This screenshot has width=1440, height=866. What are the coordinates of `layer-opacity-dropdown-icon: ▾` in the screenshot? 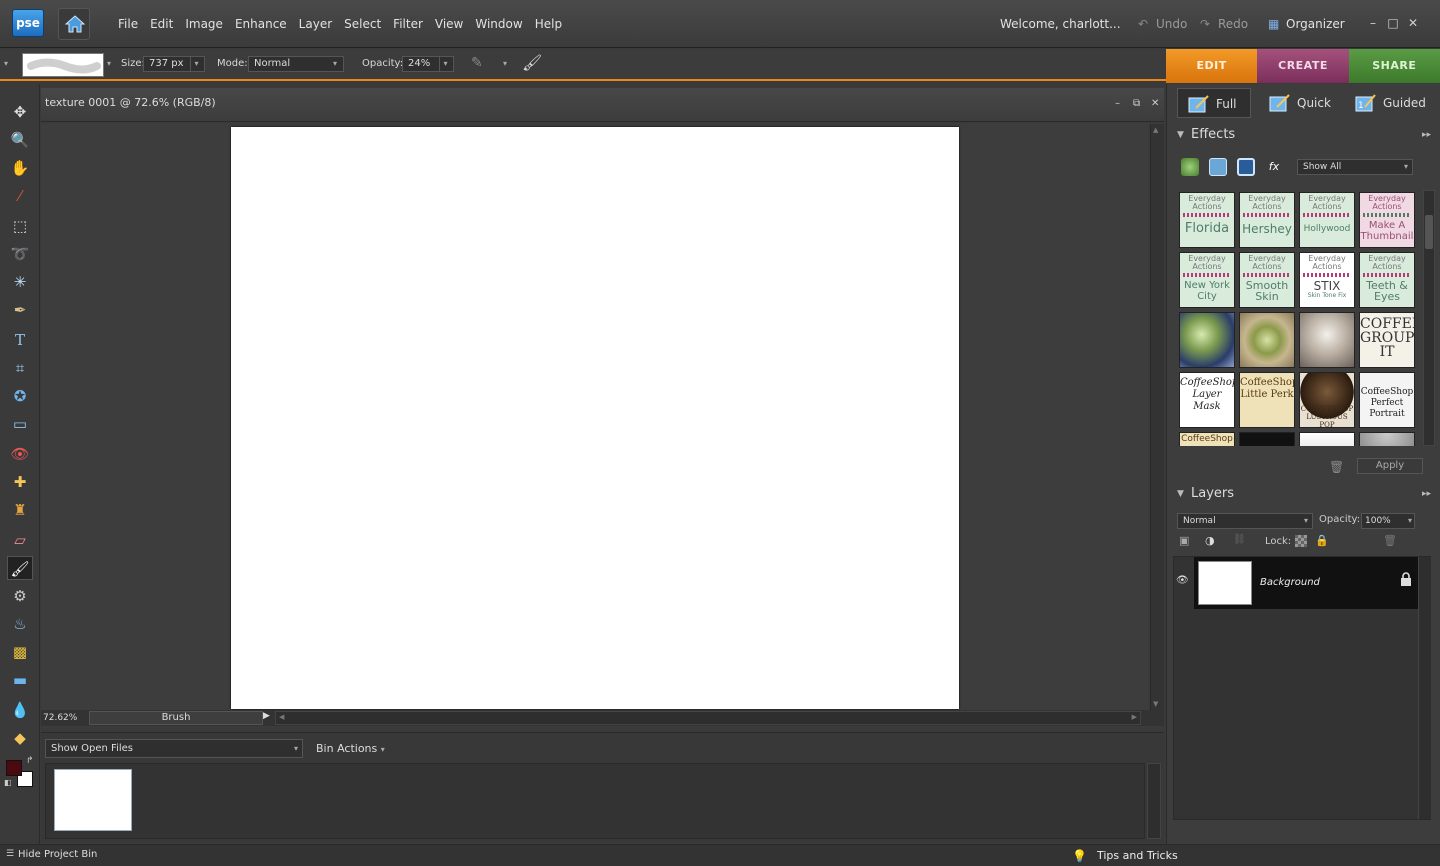 It's located at (1410, 521).